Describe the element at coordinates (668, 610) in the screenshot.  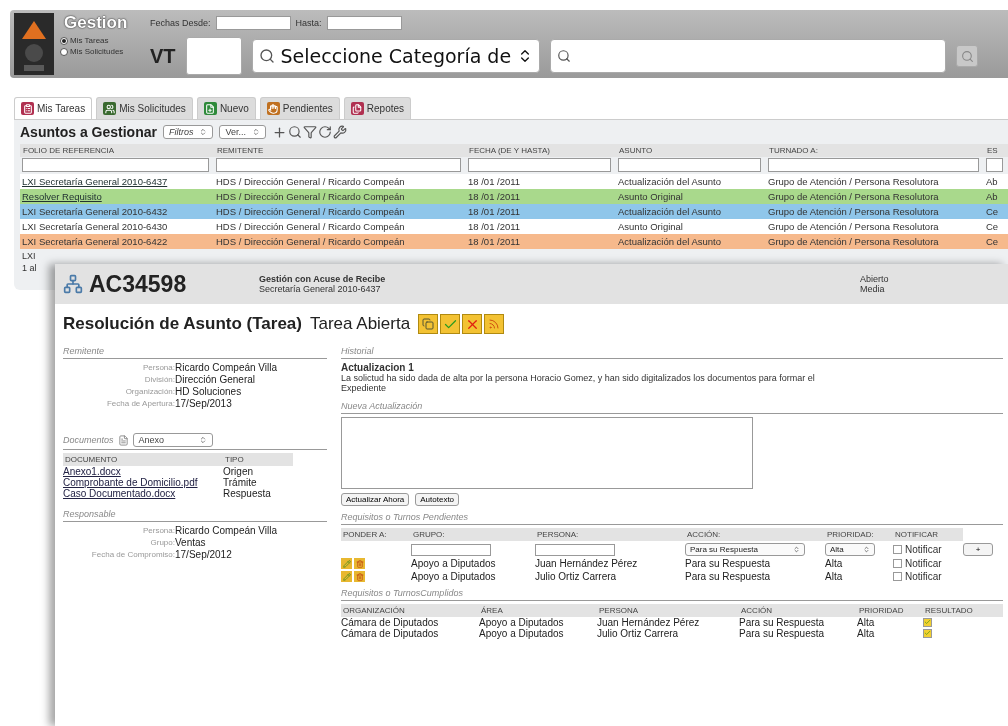
I see `column-header: PERSONA` at that location.